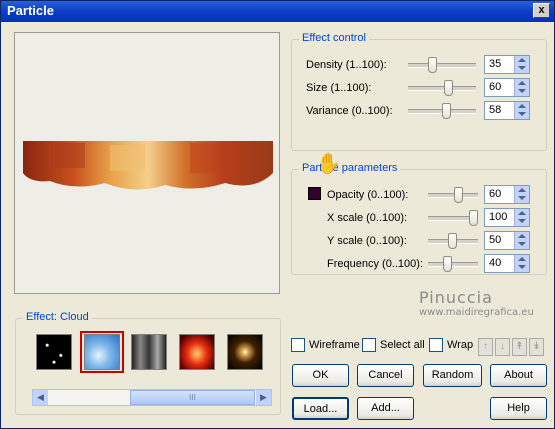 Image resolution: width=555 pixels, height=429 pixels. Describe the element at coordinates (277, 11) in the screenshot. I see `title-bar: Particle x` at that location.